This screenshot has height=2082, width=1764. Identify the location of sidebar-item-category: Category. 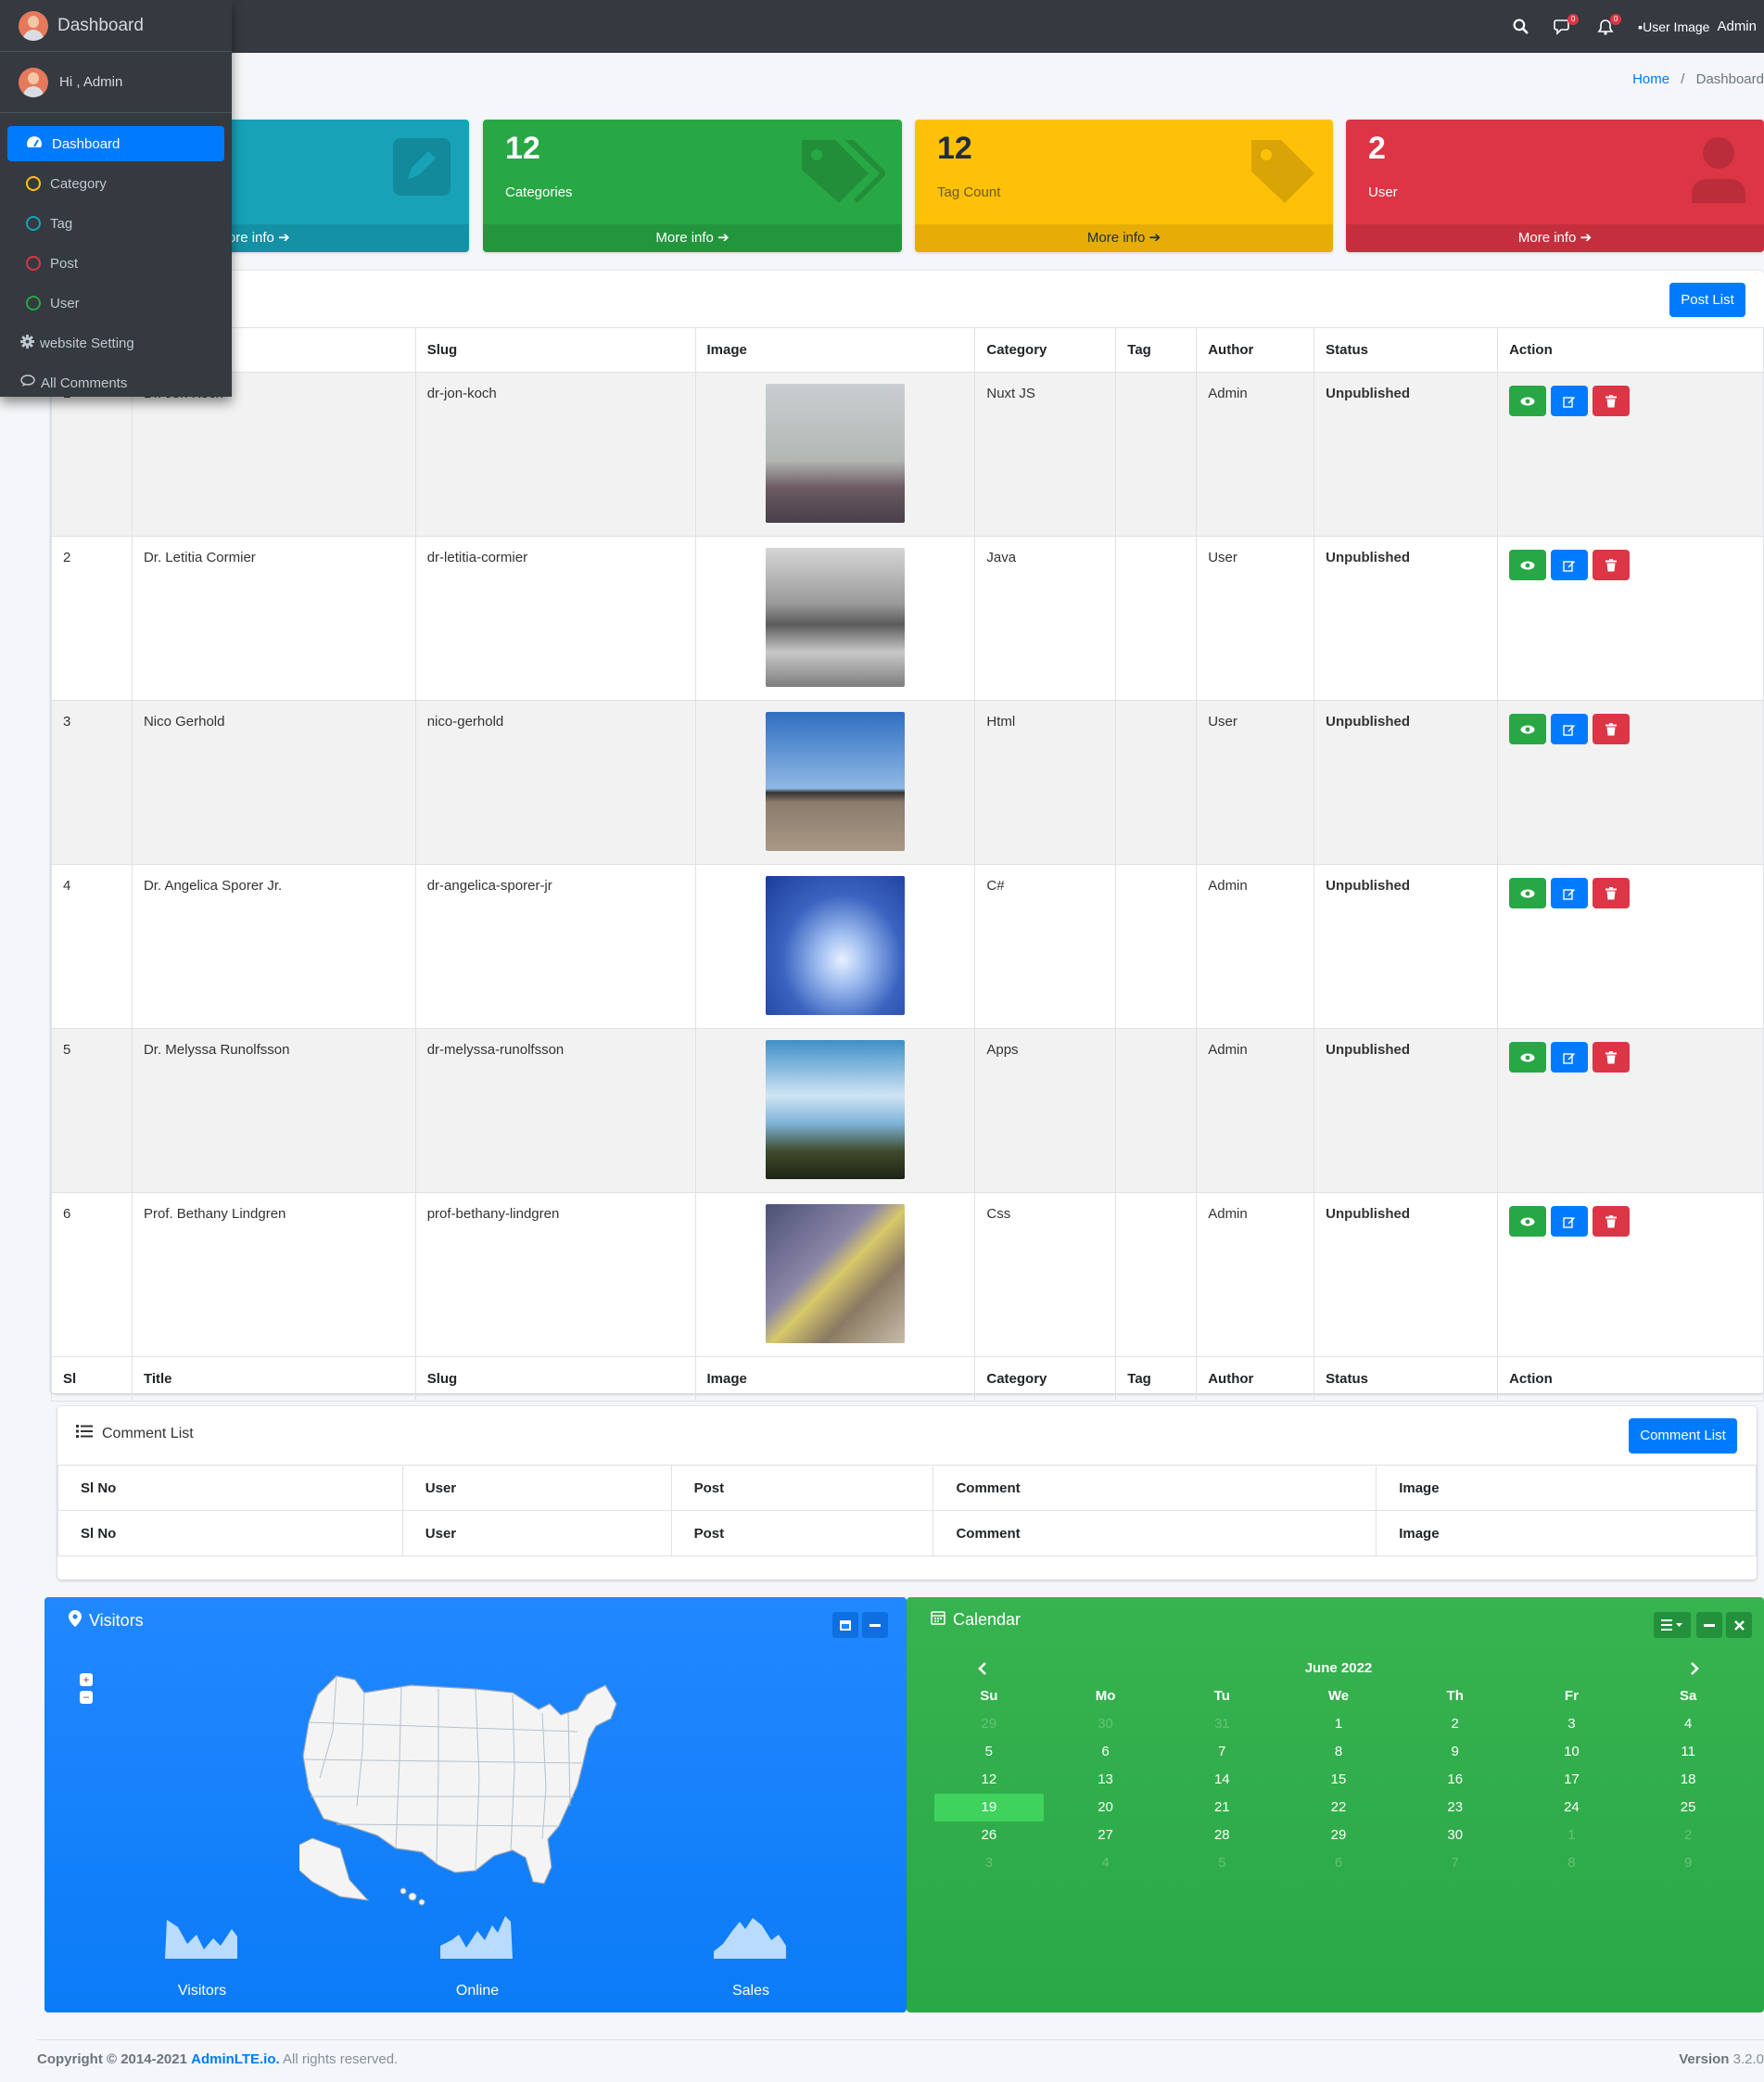
(115, 183).